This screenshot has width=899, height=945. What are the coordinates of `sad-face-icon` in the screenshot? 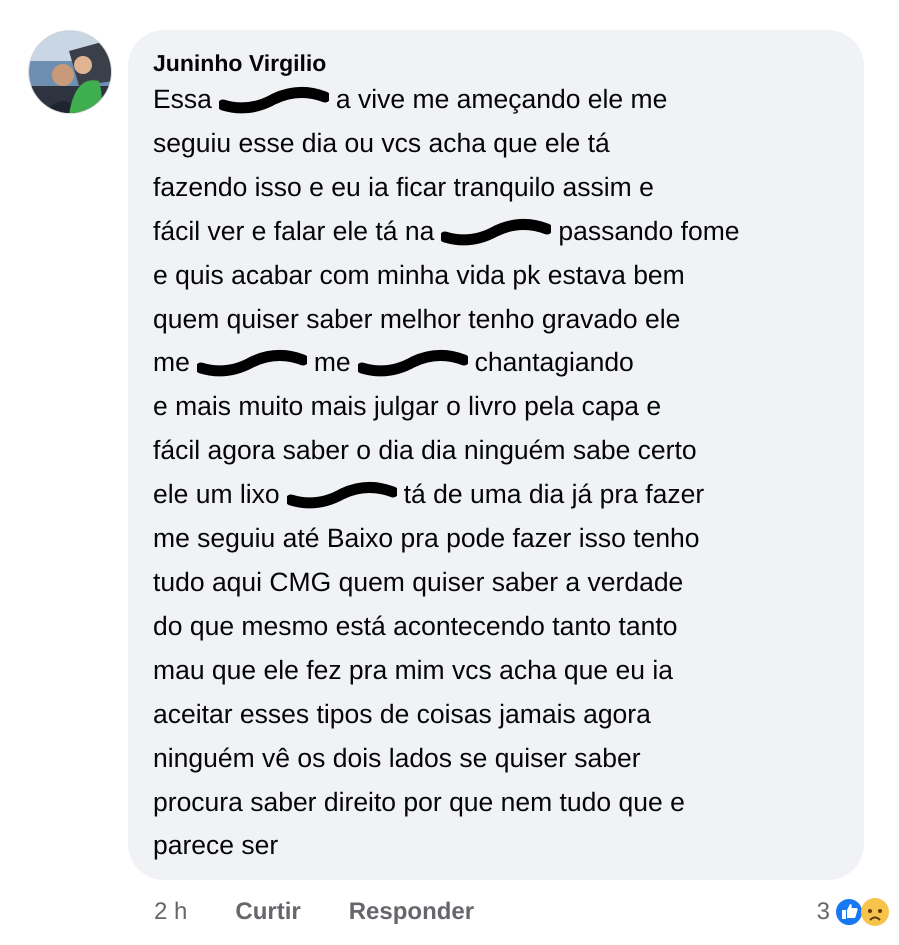 It's located at (875, 912).